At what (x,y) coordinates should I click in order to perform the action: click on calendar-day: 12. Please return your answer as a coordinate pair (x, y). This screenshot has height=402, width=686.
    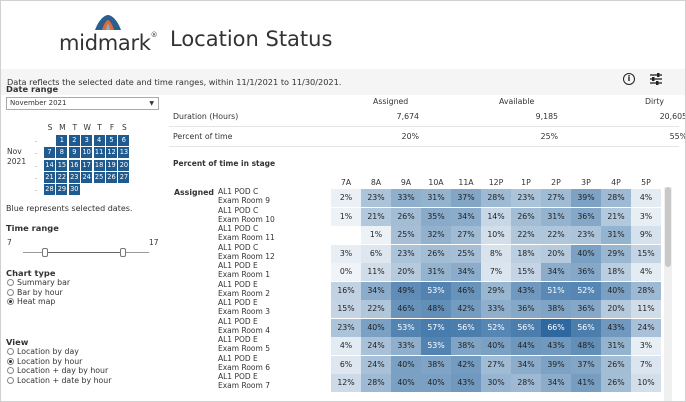
    Looking at the image, I should click on (111, 153).